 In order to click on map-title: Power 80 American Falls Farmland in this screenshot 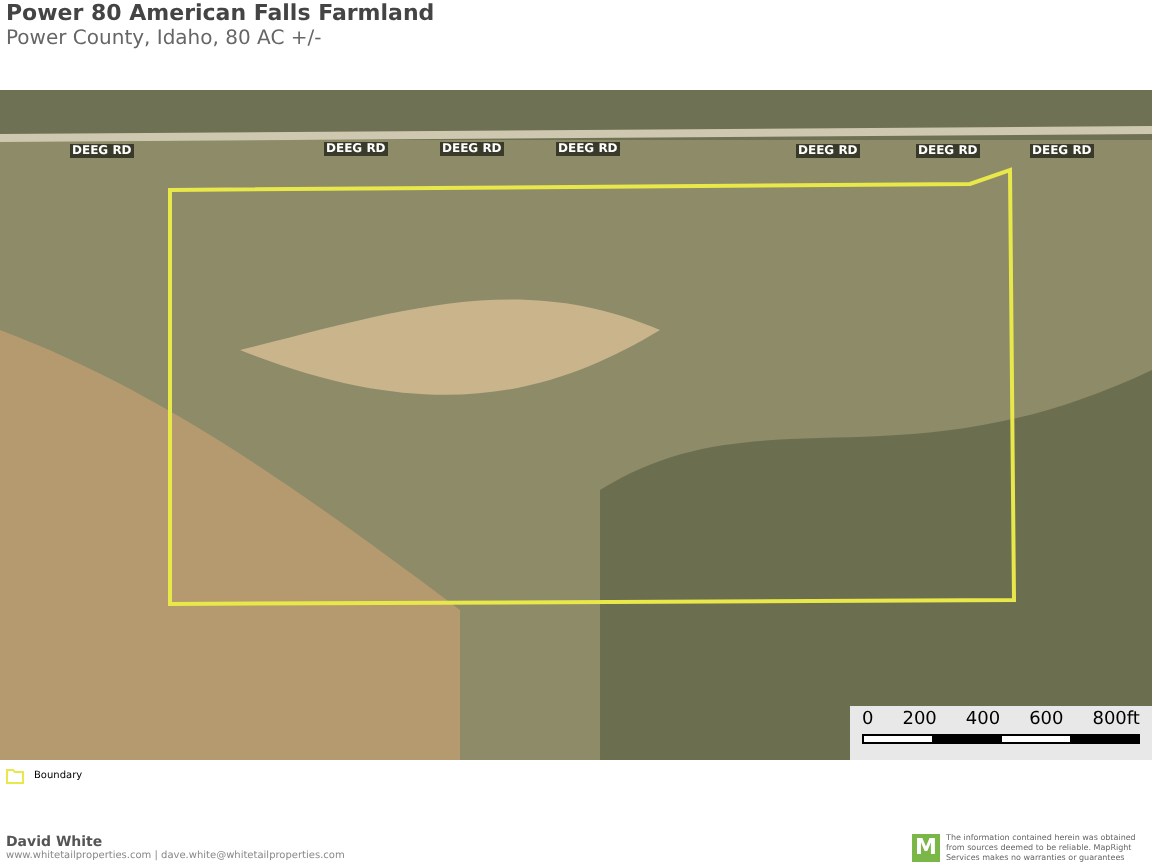, I will do `click(220, 13)`.